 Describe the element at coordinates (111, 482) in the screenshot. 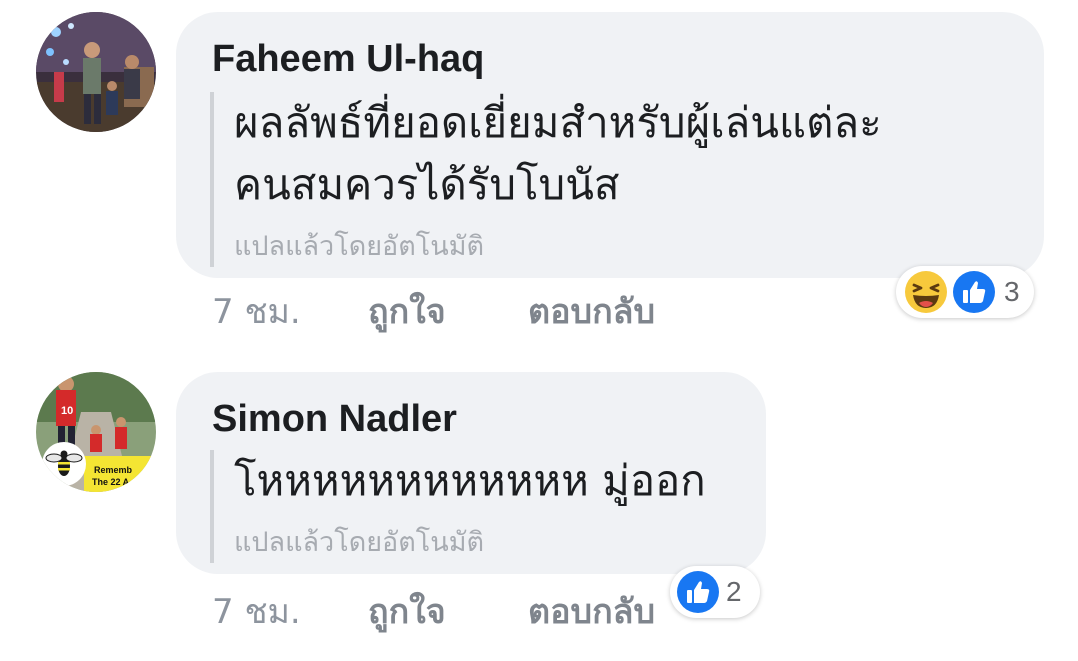

I see `avatar-text-line-2: The 22 A` at that location.